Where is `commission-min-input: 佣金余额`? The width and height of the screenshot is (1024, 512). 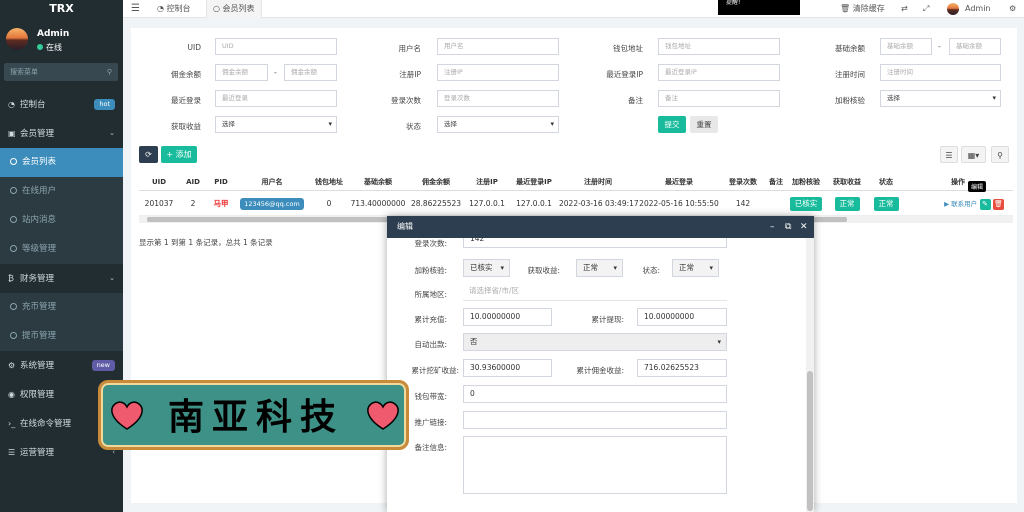 commission-min-input: 佣金余额 is located at coordinates (241, 72).